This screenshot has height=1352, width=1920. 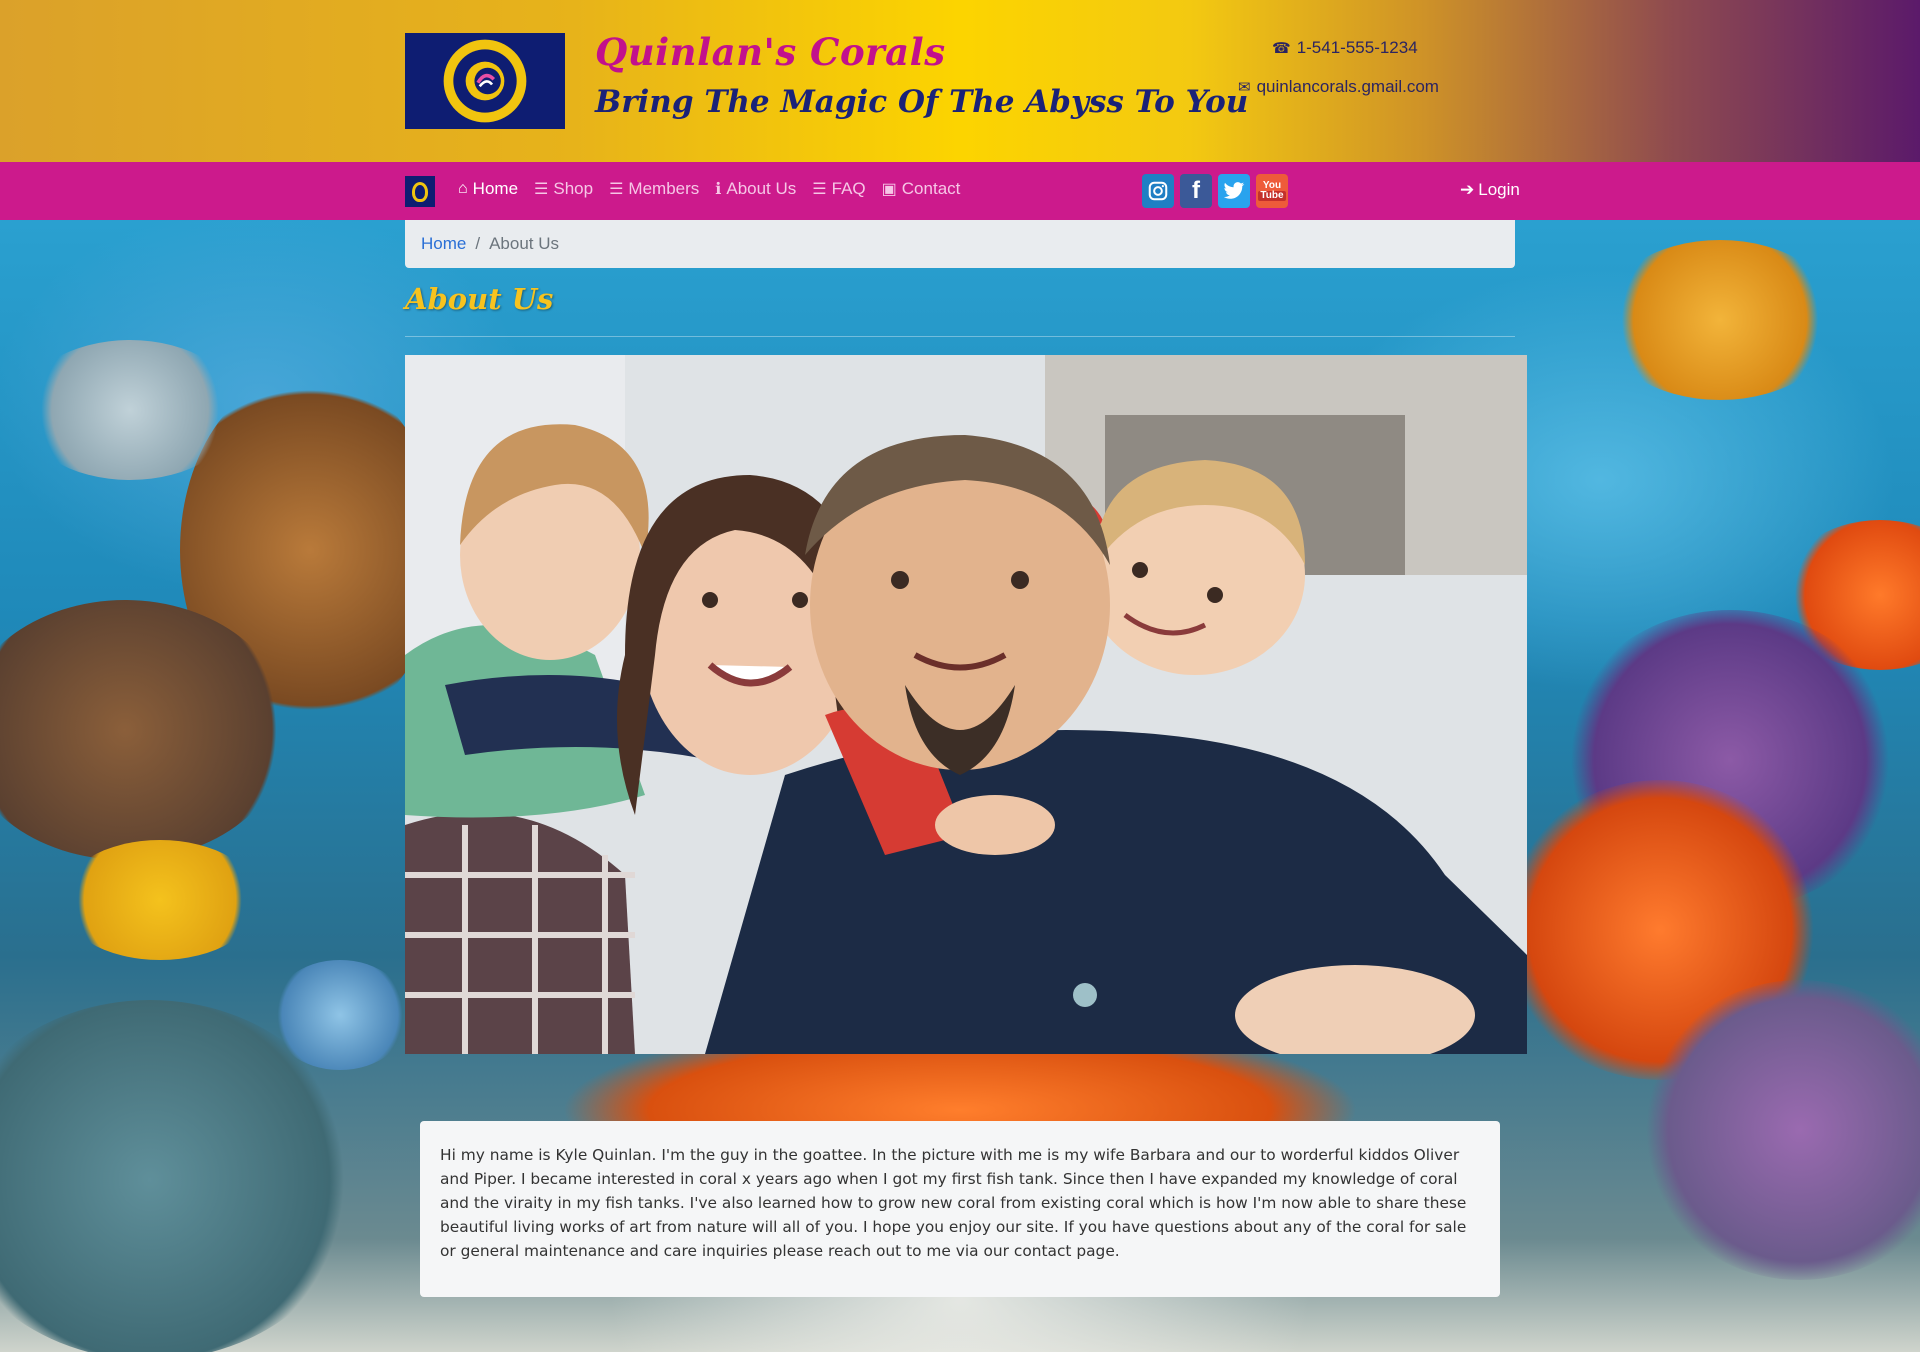 I want to click on nav-item-about-us: ℹ About Us, so click(x=755, y=189).